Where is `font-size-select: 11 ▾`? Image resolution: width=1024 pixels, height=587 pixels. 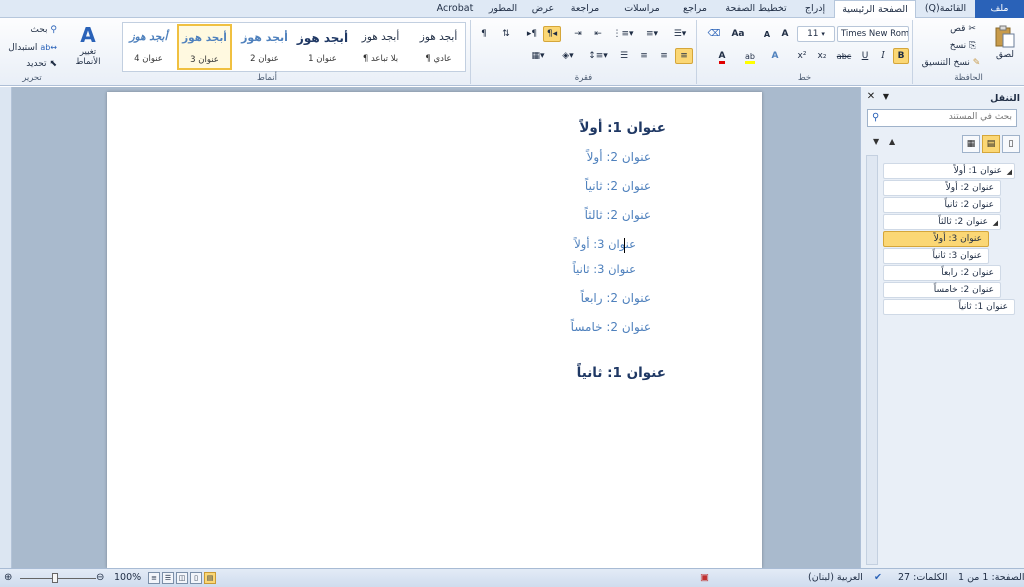 font-size-select: 11 ▾ is located at coordinates (816, 34).